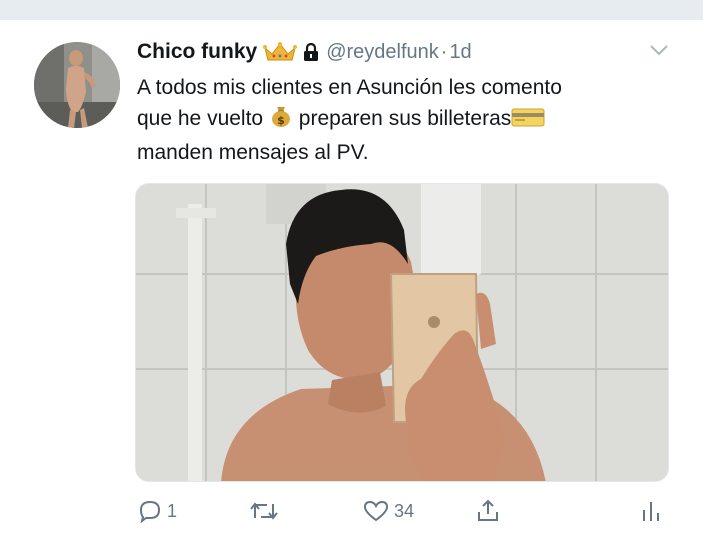  I want to click on handle: @reydelfunk, so click(382, 52).